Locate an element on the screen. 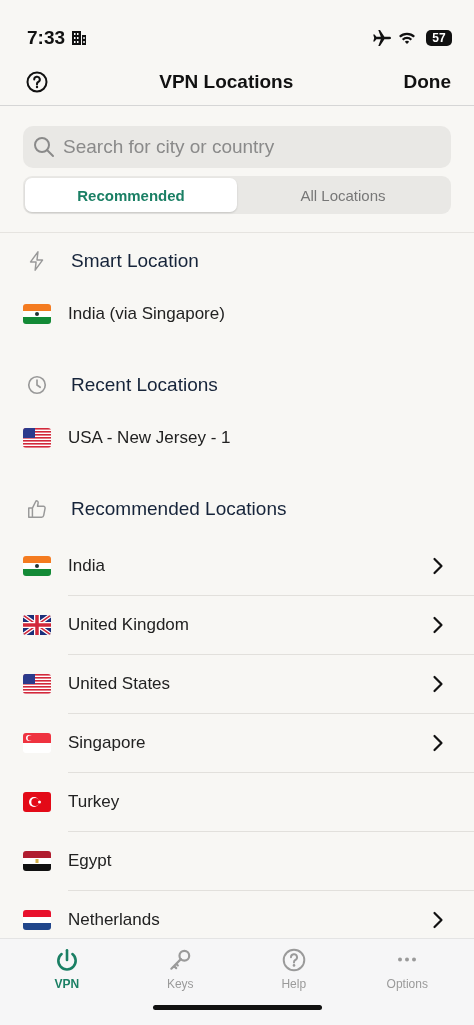 This screenshot has width=474, height=1025. building-icon is located at coordinates (79, 38).